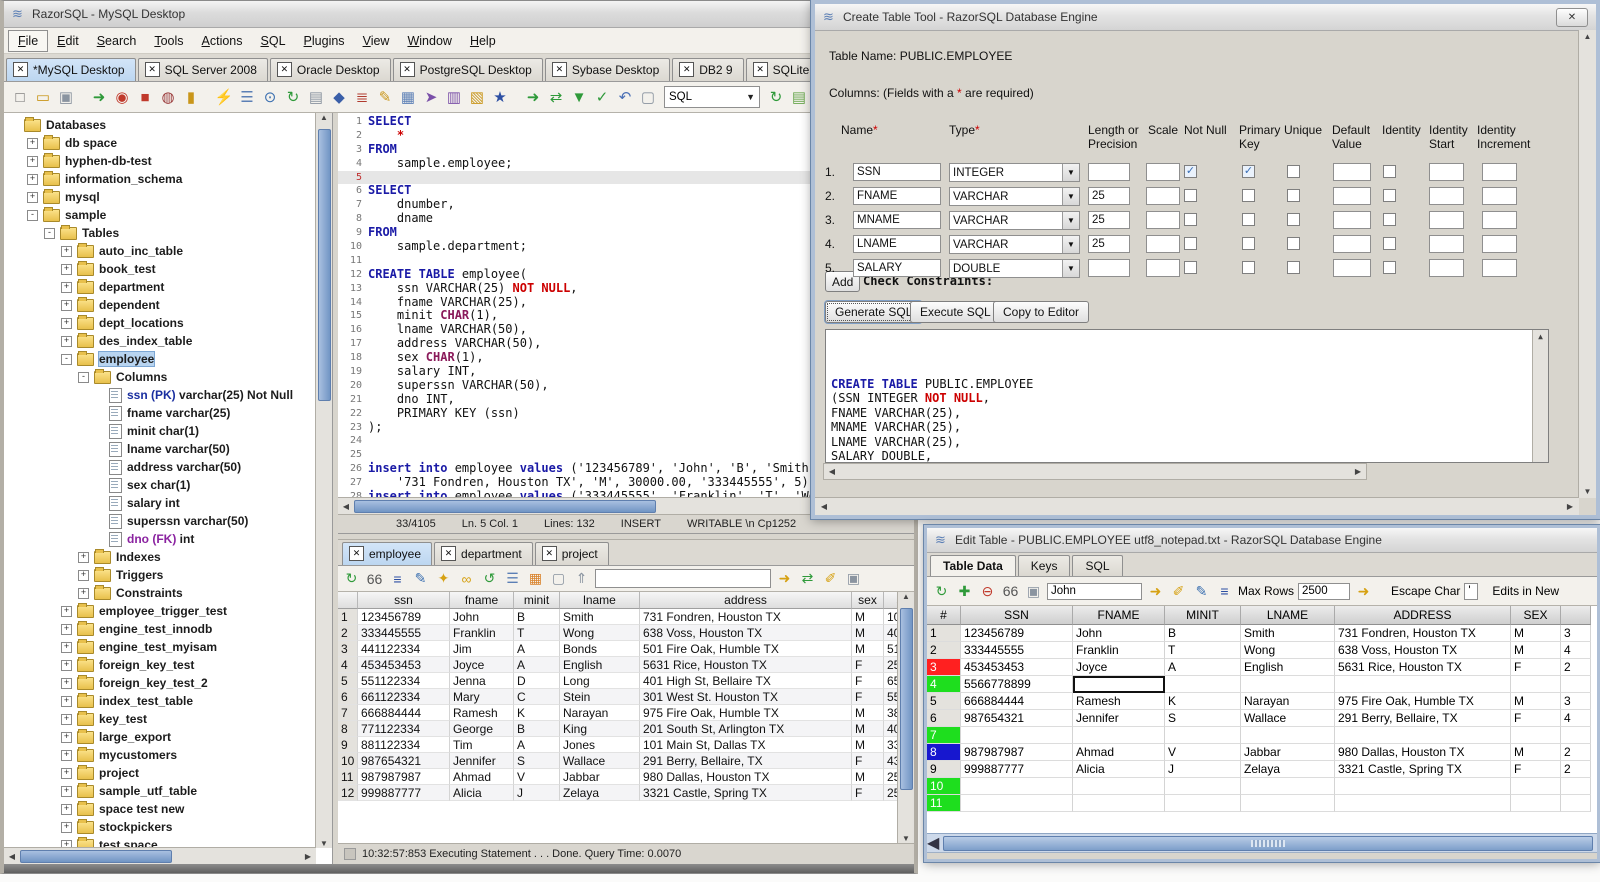  What do you see at coordinates (482, 681) in the screenshot?
I see `cell: Jenna` at bounding box center [482, 681].